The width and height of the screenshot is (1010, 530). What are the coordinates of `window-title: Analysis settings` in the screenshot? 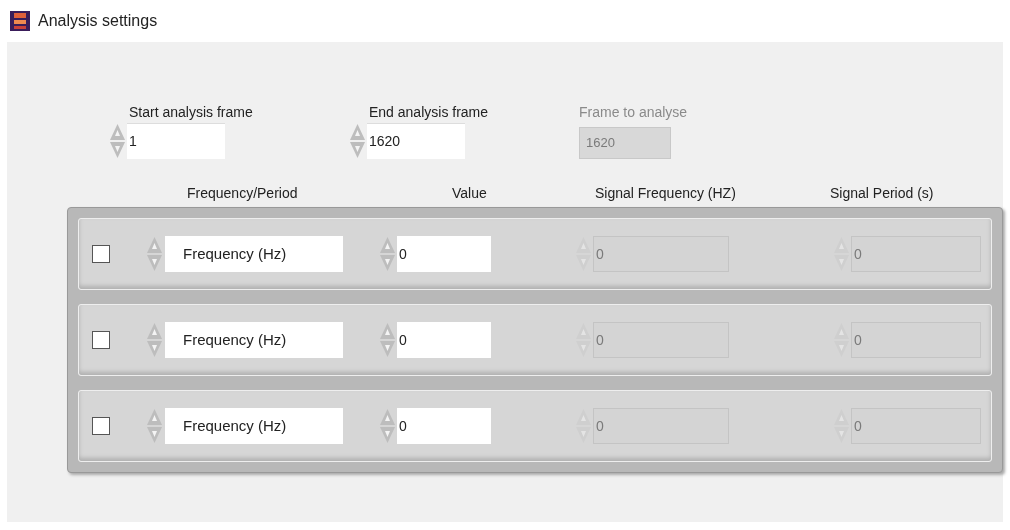 It's located at (98, 21).